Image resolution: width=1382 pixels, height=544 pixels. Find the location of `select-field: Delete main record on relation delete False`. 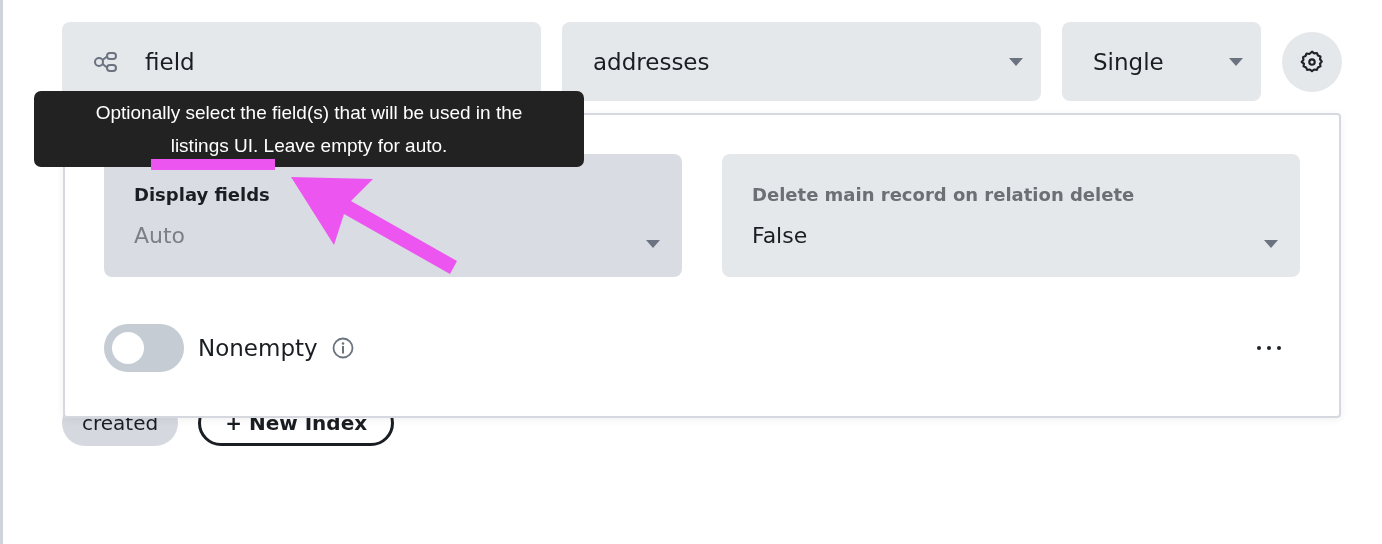

select-field: Delete main record on relation delete False is located at coordinates (1011, 215).